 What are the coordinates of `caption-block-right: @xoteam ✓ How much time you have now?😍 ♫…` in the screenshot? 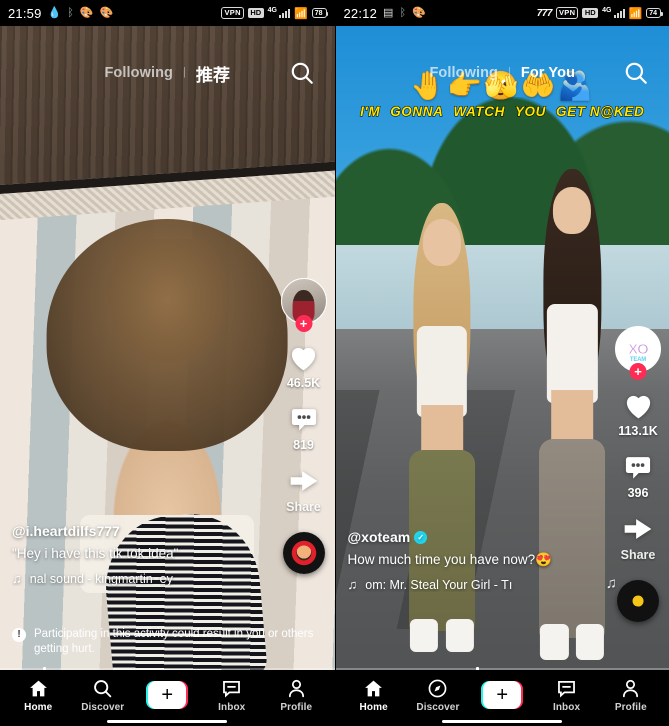 It's located at (468, 560).